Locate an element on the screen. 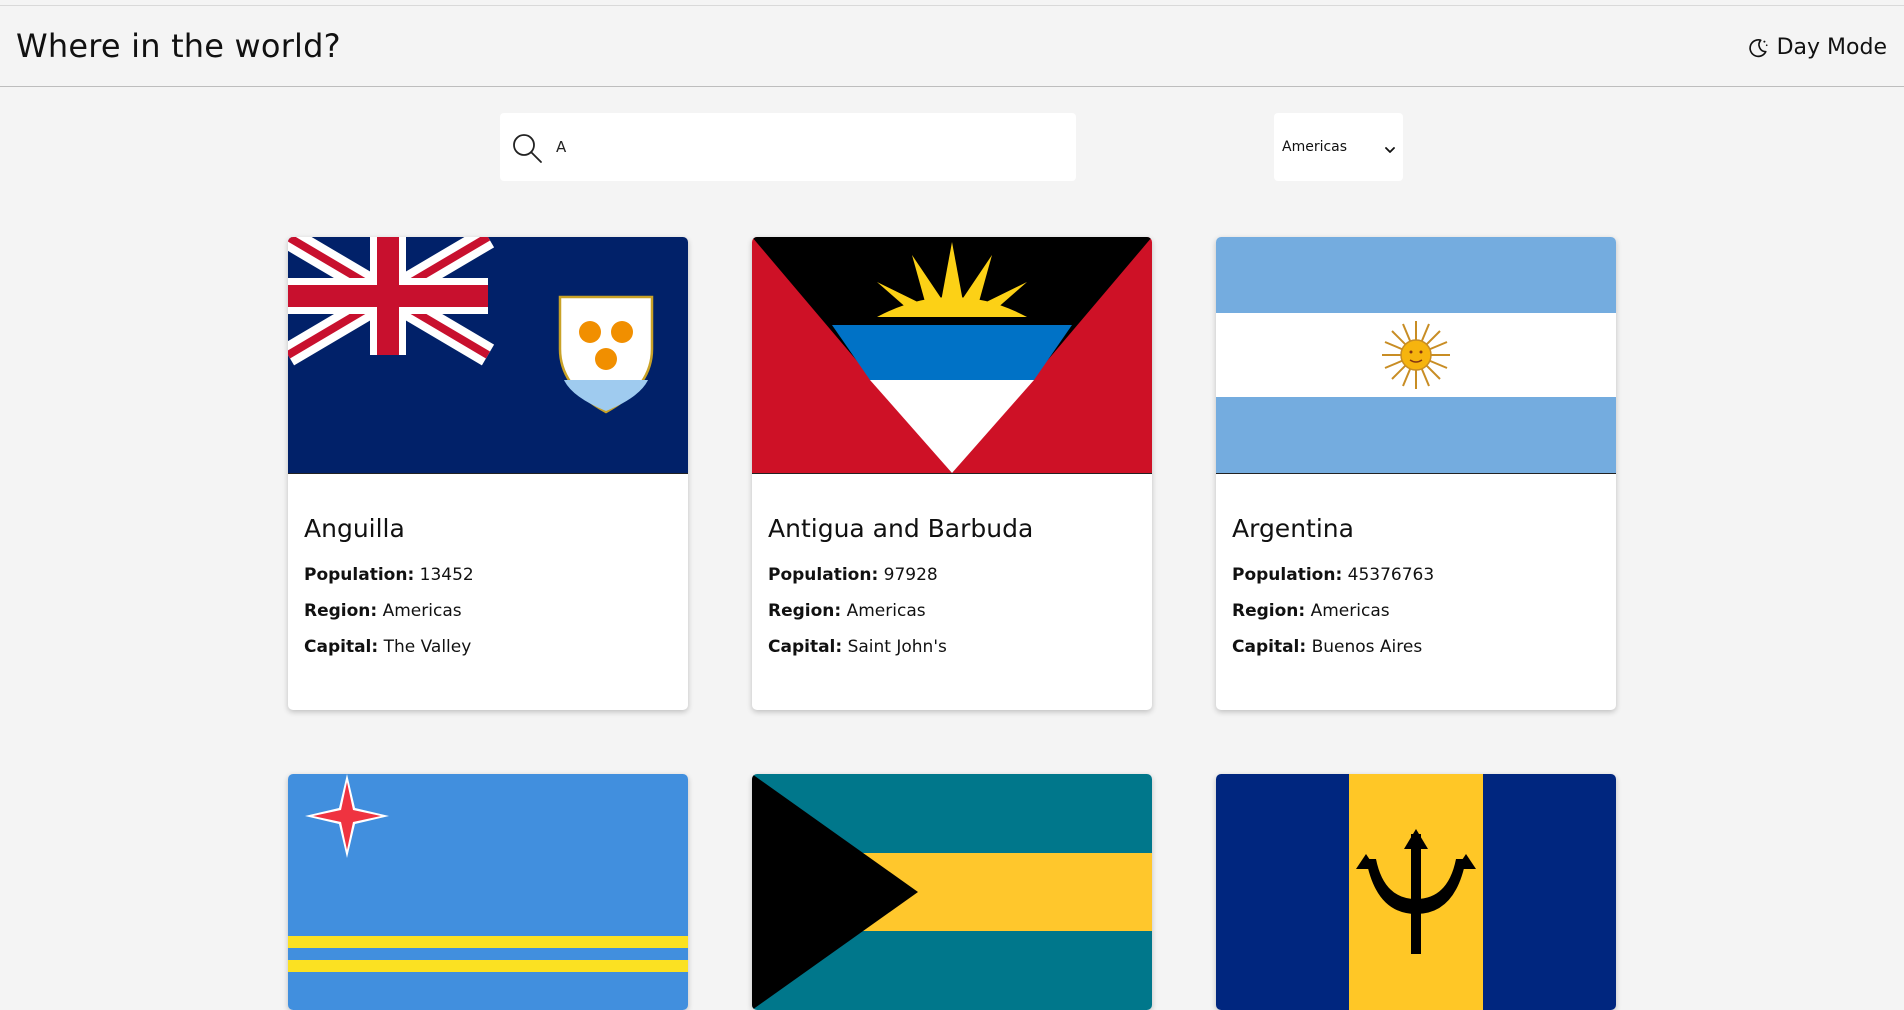 The width and height of the screenshot is (1904, 1010). barbados-flag is located at coordinates (1416, 892).